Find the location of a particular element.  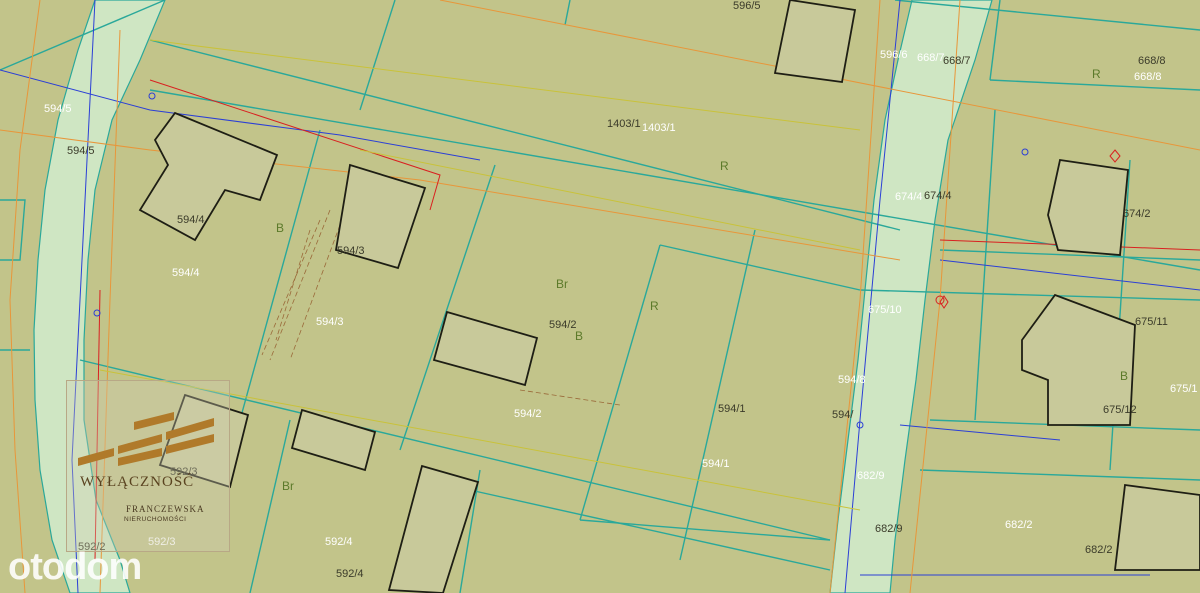

plot-label: 596/6 is located at coordinates (894, 55).